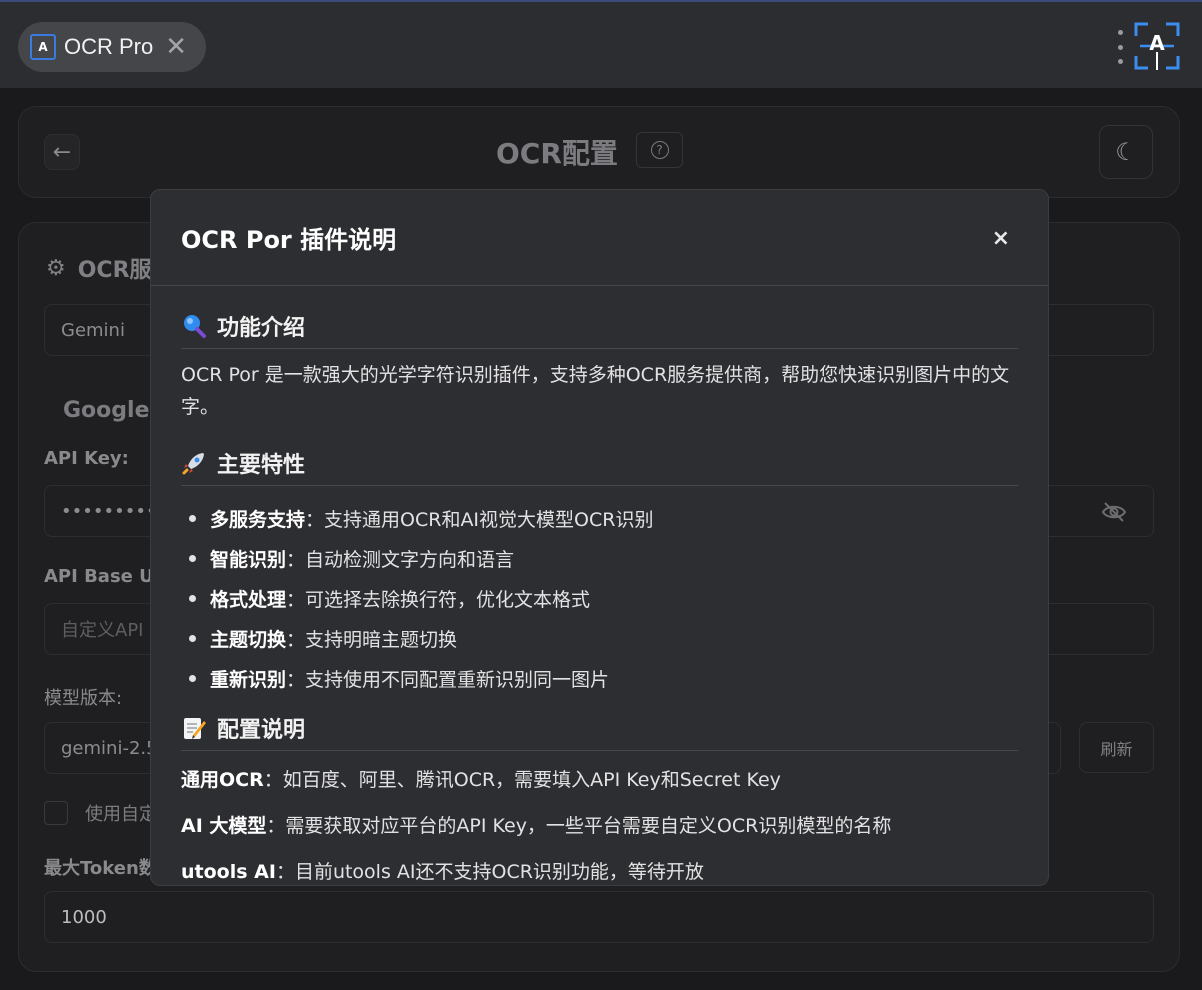 The width and height of the screenshot is (1202, 990). What do you see at coordinates (1114, 512) in the screenshot?
I see `eye-off-icon` at bounding box center [1114, 512].